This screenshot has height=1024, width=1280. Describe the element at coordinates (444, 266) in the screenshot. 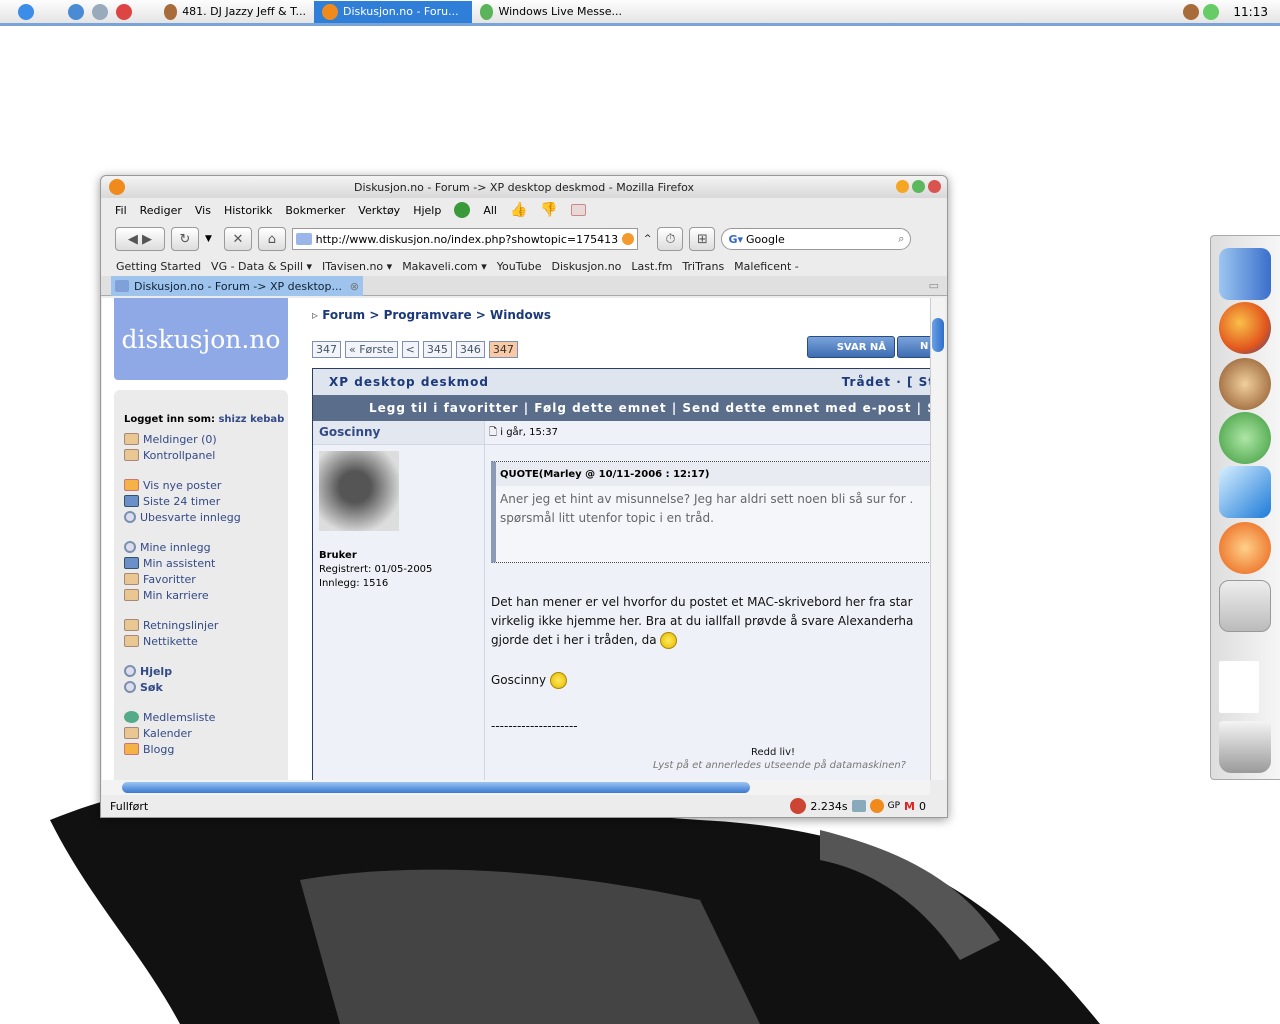

I see `bookmark-makaveli: Makaveli.com ▾` at that location.